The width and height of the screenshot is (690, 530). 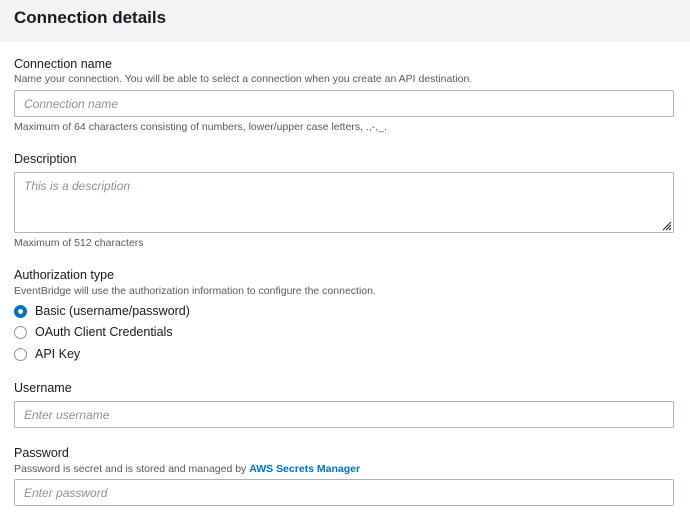 I want to click on connection-name-label: Connection name, so click(x=63, y=64).